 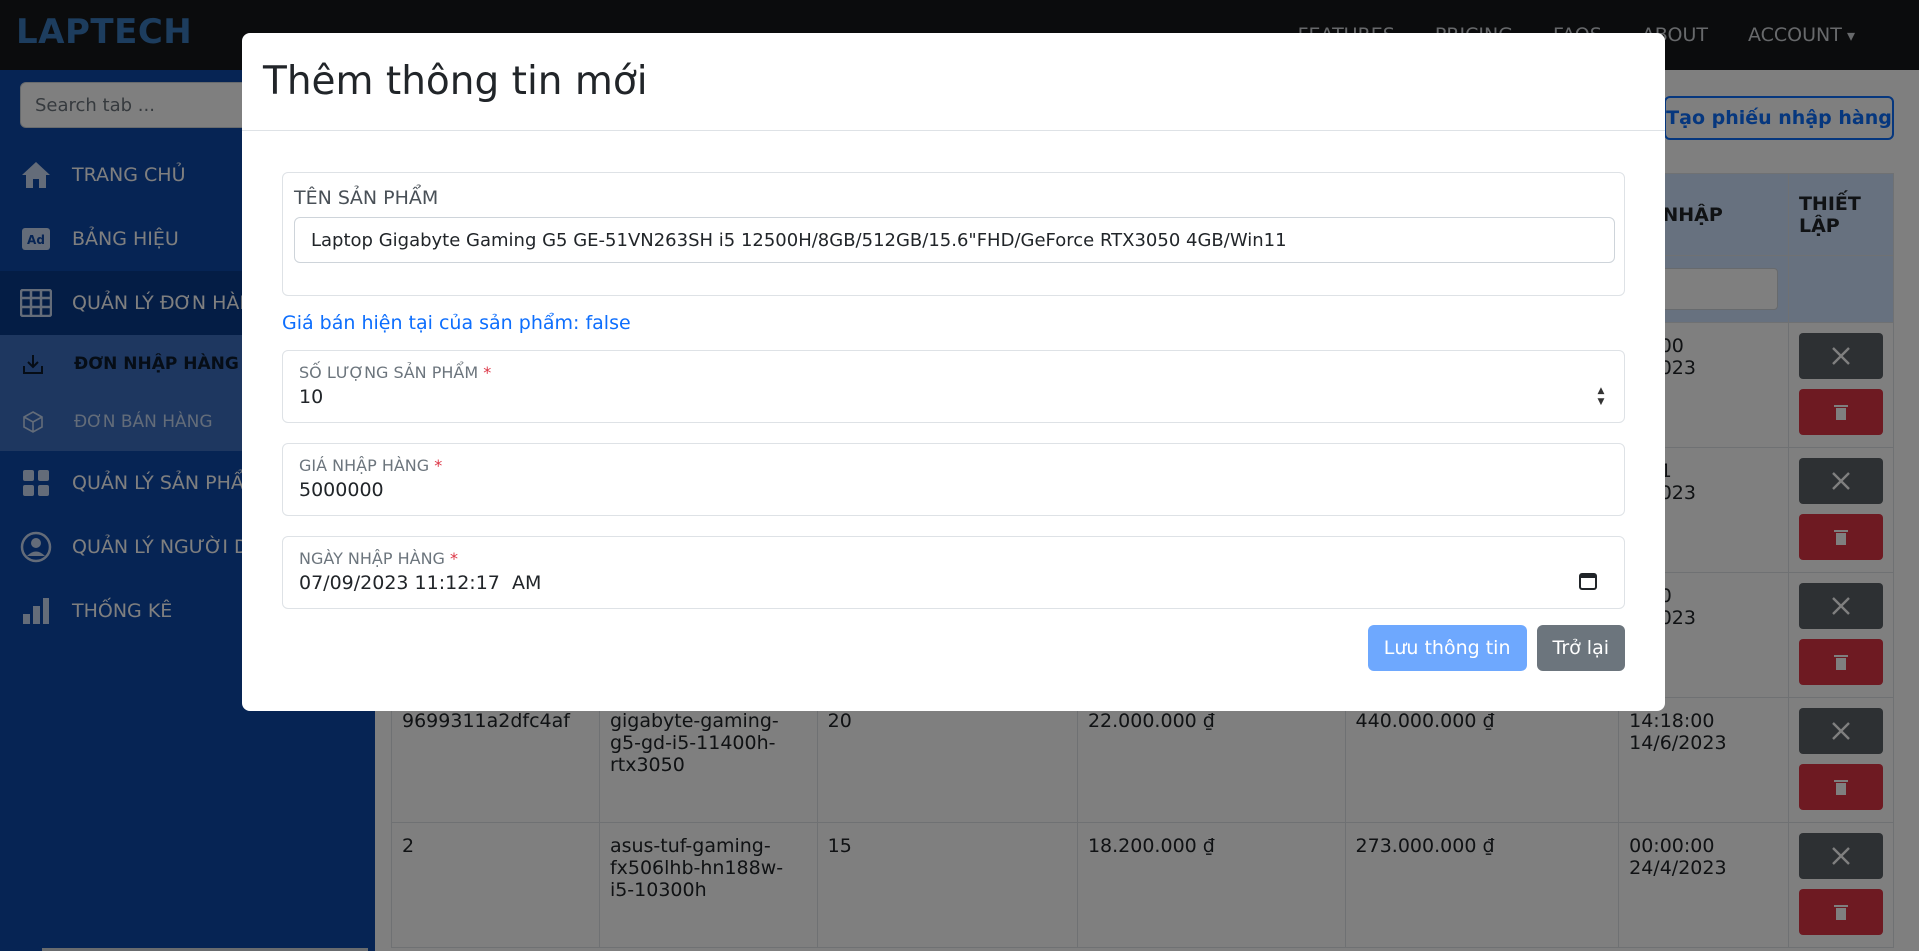 What do you see at coordinates (953, 558) in the screenshot?
I see `import-date-label: NGÀY NHẬP HÀNG *` at bounding box center [953, 558].